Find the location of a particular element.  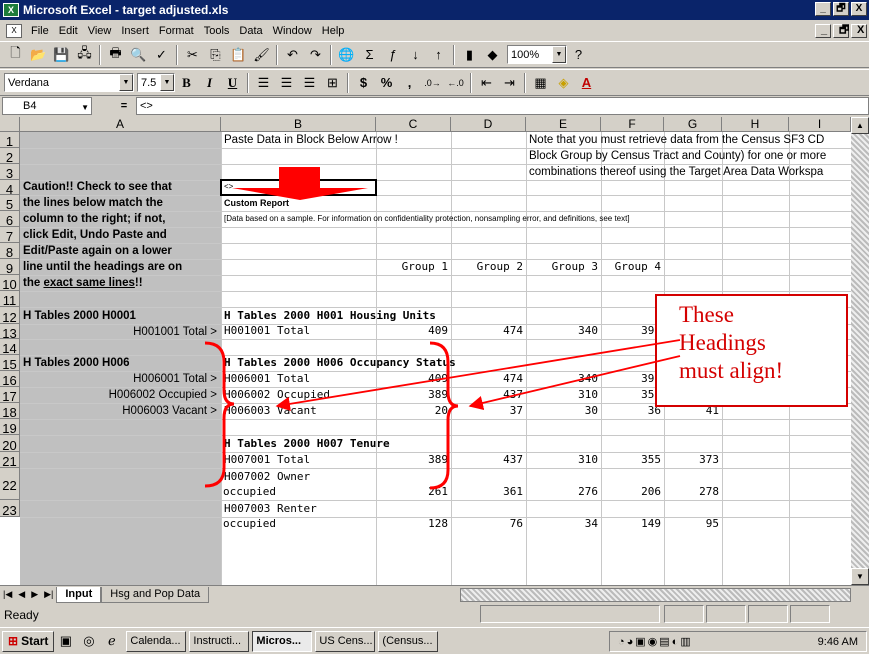

align-left-icon: ☰ is located at coordinates (263, 83).